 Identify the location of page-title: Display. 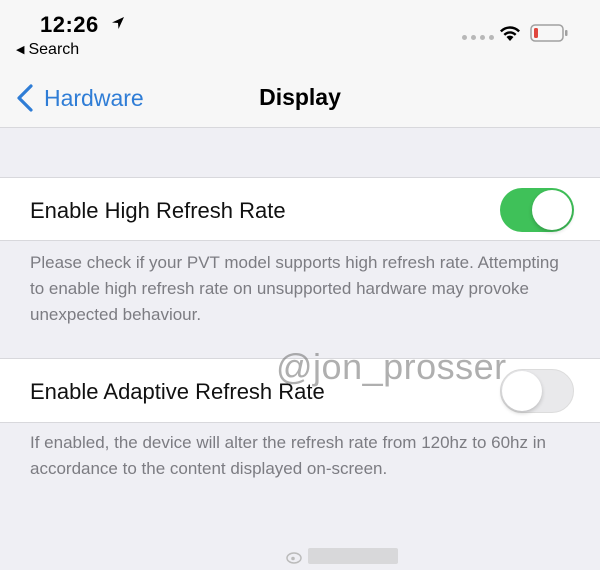
(300, 97).